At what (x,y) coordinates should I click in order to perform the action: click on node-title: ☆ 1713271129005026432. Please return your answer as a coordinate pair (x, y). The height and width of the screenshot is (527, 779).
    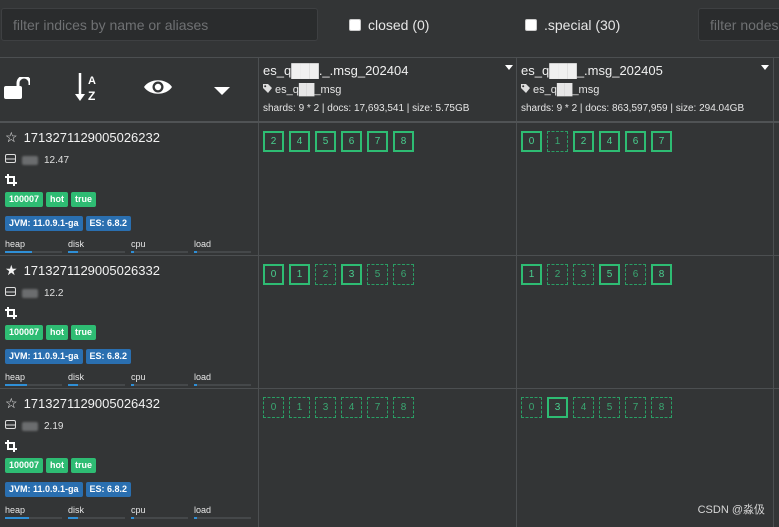
    Looking at the image, I should click on (131, 403).